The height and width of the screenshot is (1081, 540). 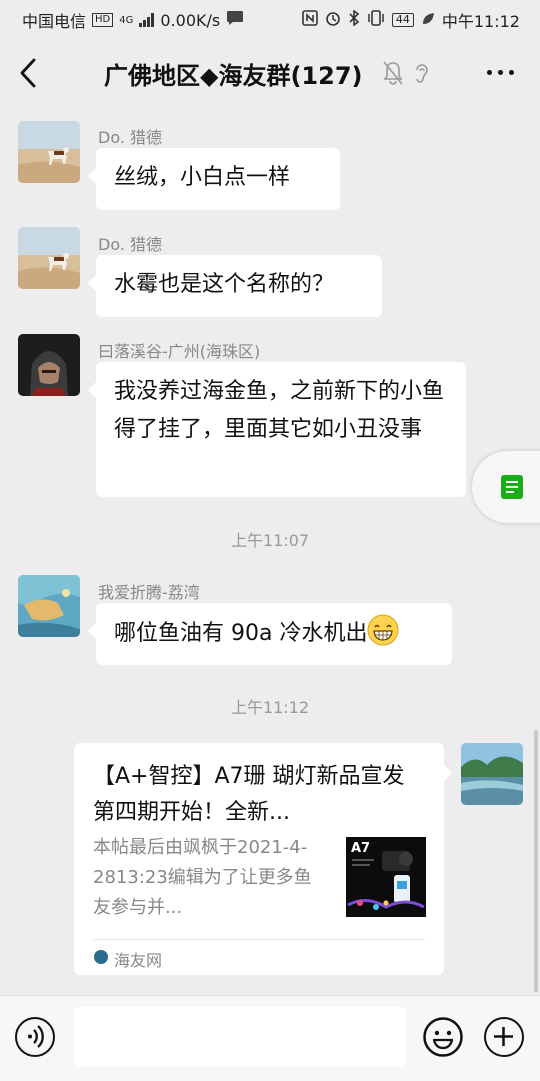 What do you see at coordinates (402, 20) in the screenshot?
I see `battery-icon: 44` at bounding box center [402, 20].